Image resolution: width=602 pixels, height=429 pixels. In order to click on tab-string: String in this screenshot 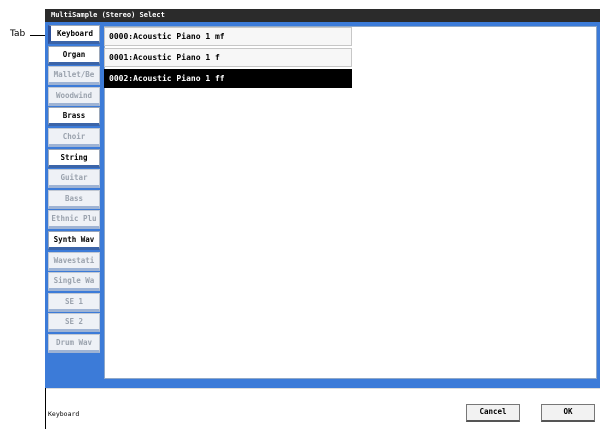, I will do `click(74, 158)`.